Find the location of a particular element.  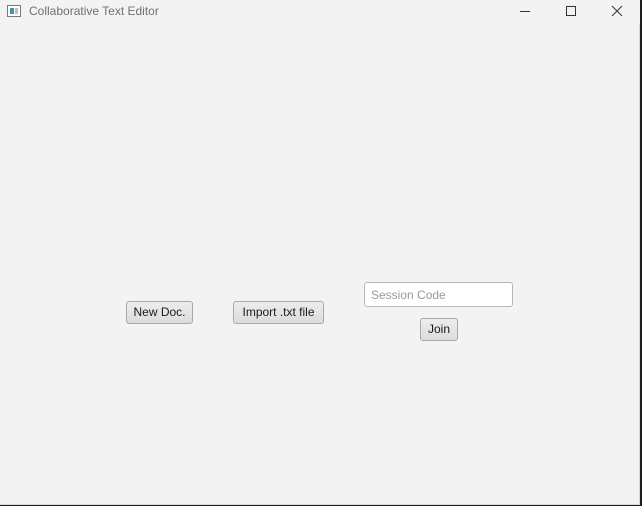

maximize-icon is located at coordinates (571, 11).